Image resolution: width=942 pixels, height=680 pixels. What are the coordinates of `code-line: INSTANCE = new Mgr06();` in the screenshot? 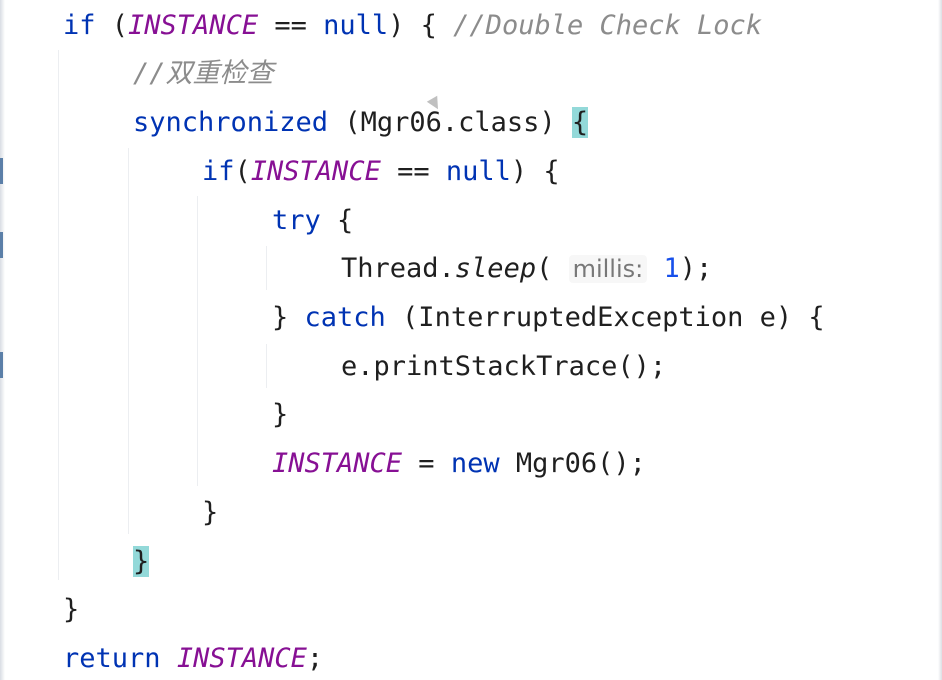 It's located at (323, 464).